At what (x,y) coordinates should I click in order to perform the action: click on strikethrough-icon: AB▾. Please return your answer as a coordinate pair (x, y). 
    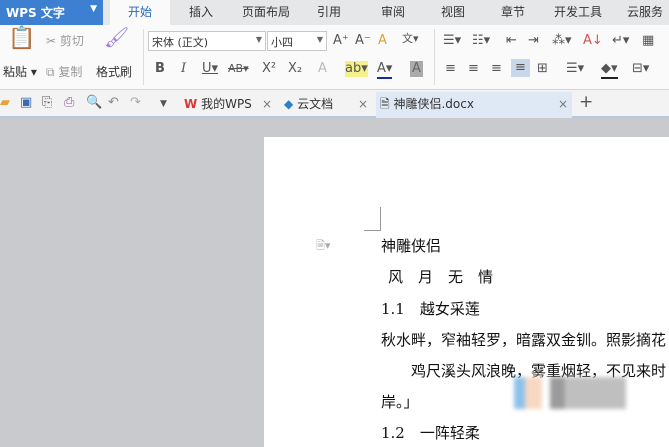
    Looking at the image, I should click on (238, 69).